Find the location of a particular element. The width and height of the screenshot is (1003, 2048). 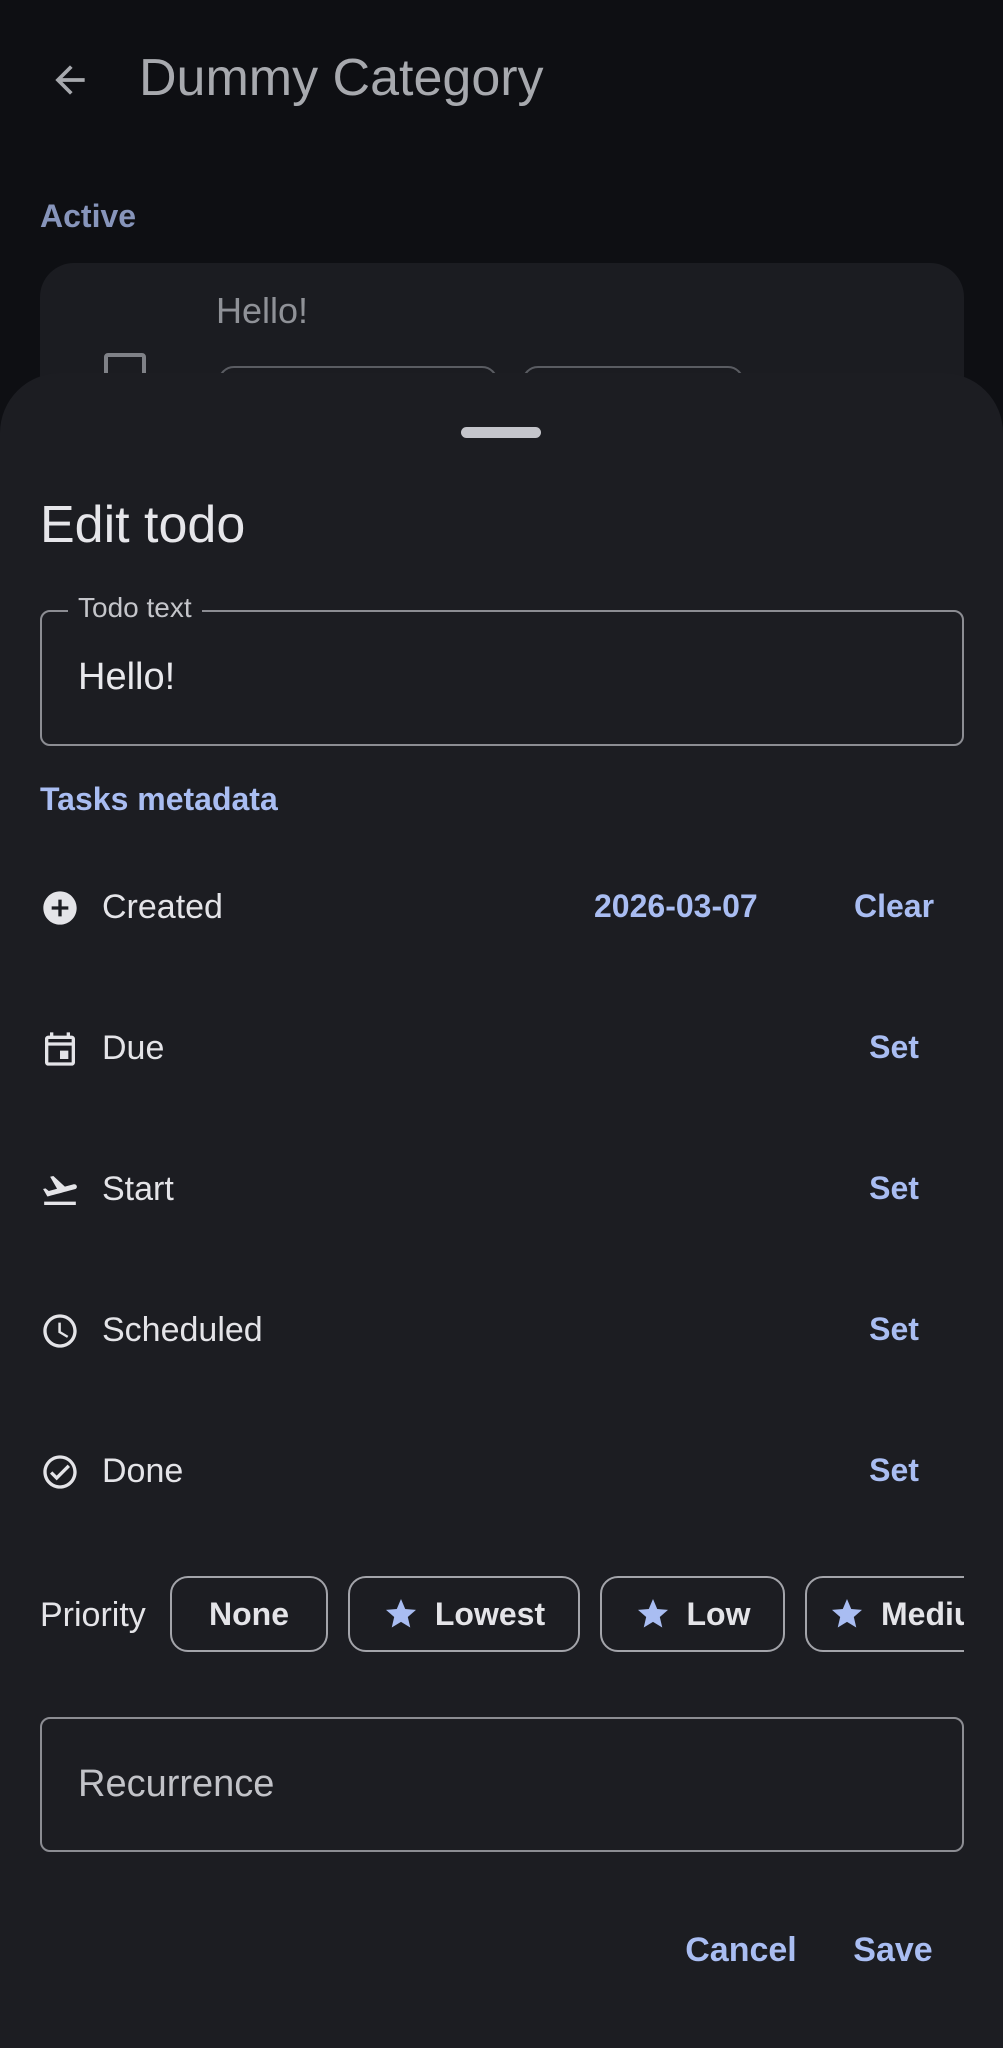

sheet-title: Edit todo is located at coordinates (143, 525).